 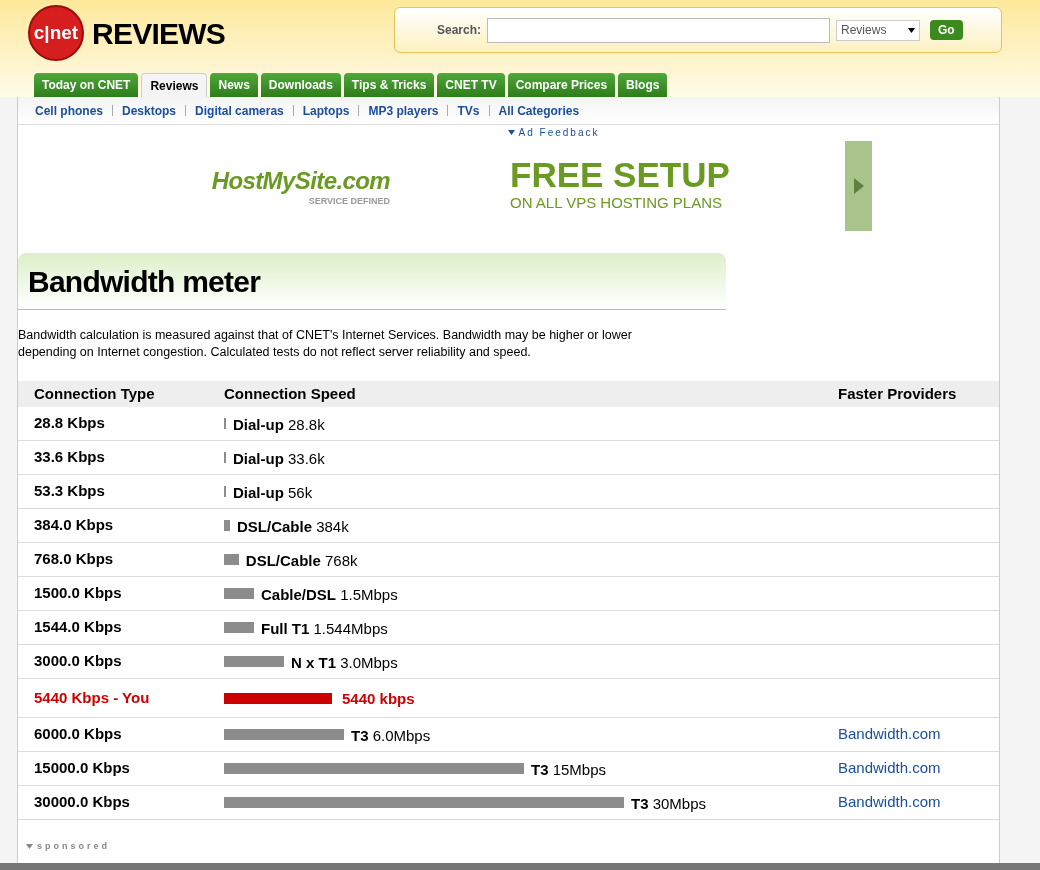 I want to click on category-link: TVs, so click(x=468, y=110).